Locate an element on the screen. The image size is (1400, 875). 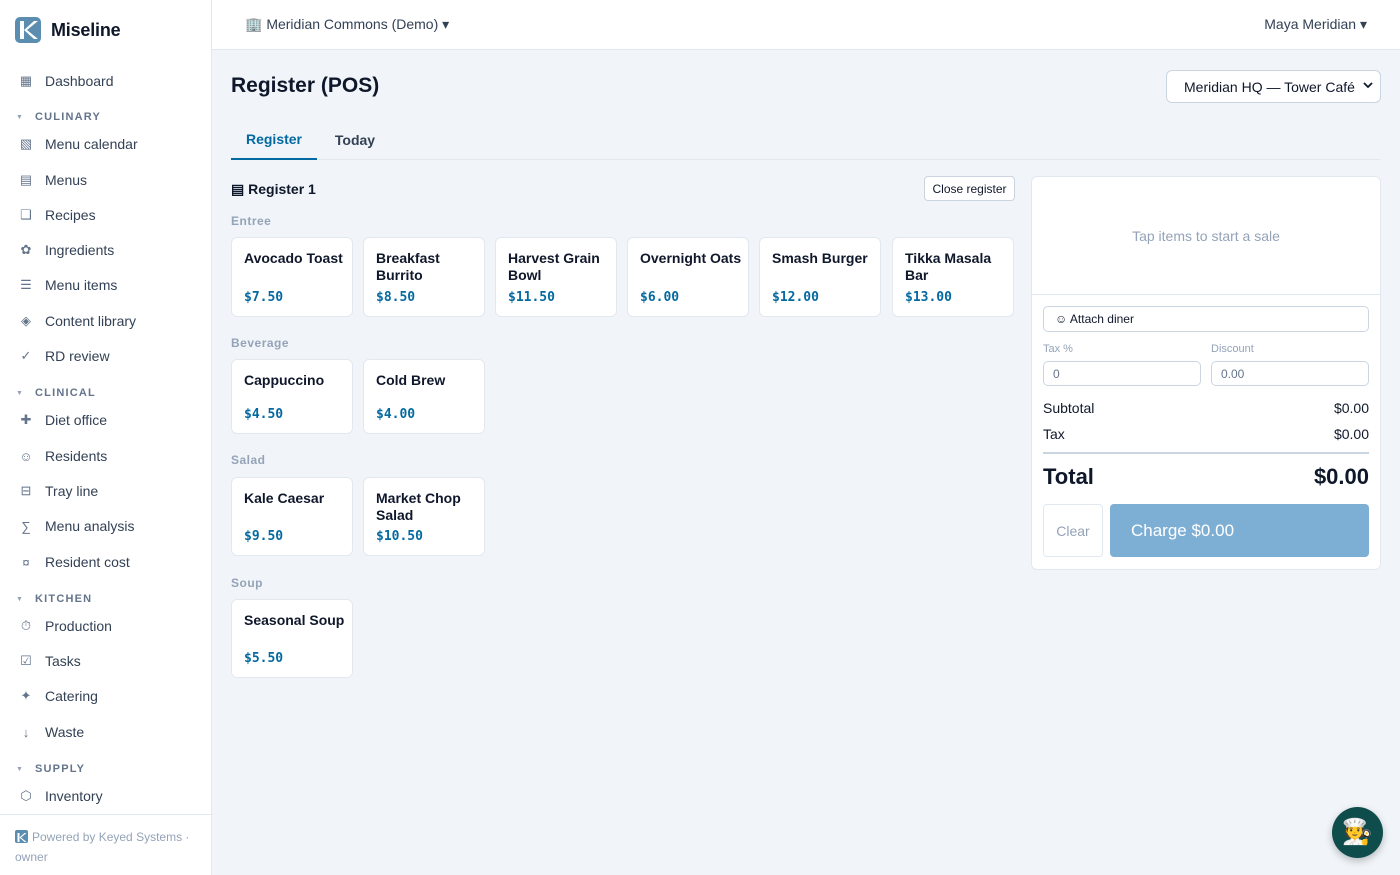
menu-item-card: Harvest Grain Bowl $11.50 is located at coordinates (556, 277).